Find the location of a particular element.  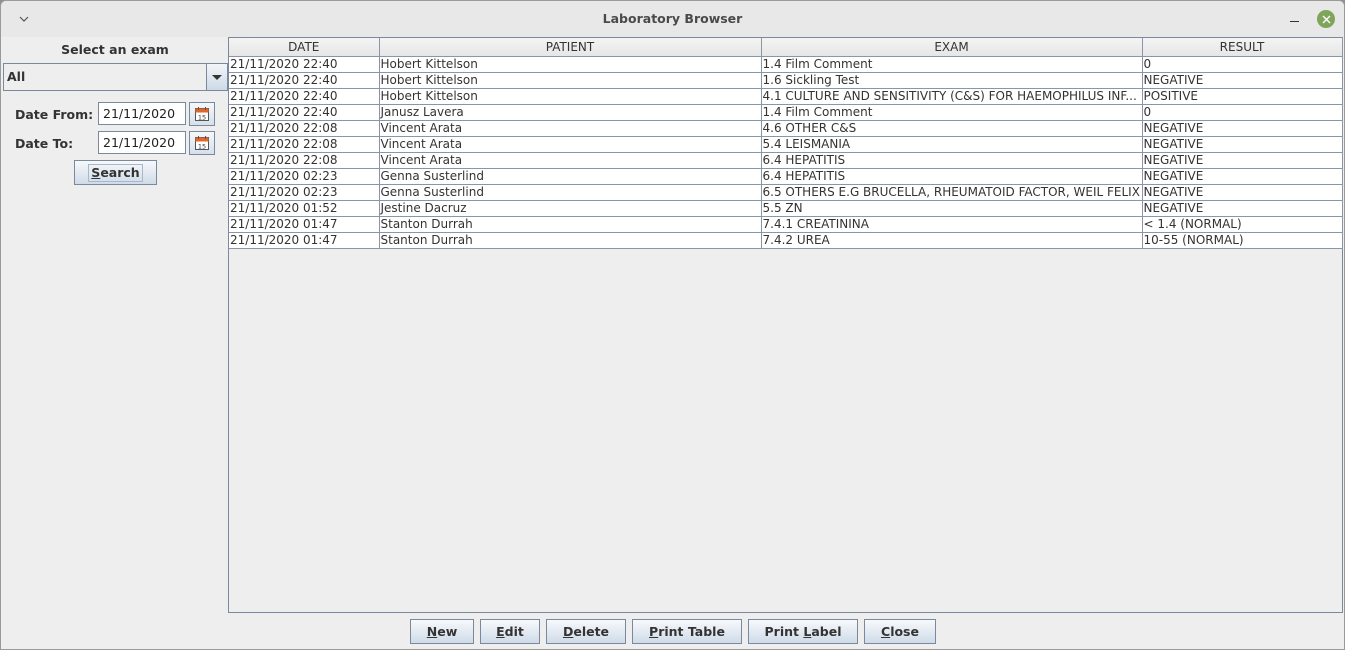

window-close-button is located at coordinates (1326, 19).